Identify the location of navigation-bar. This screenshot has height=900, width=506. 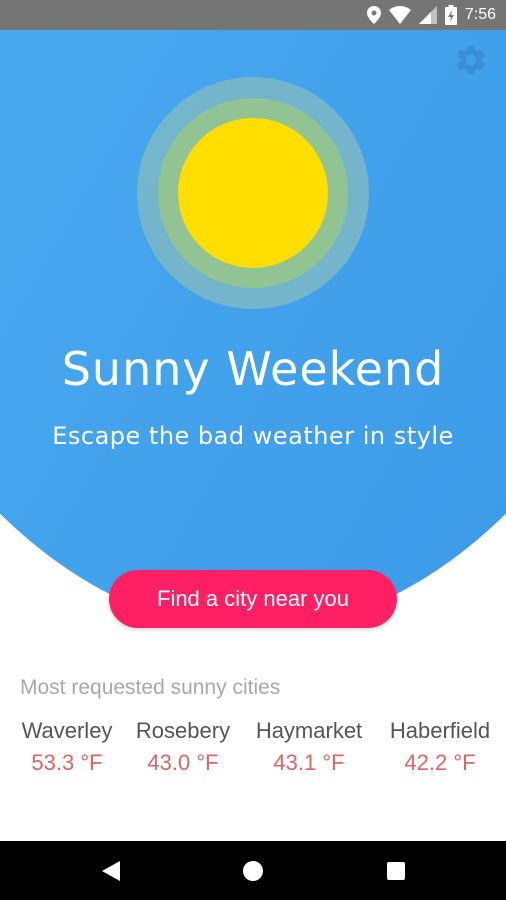
(253, 870).